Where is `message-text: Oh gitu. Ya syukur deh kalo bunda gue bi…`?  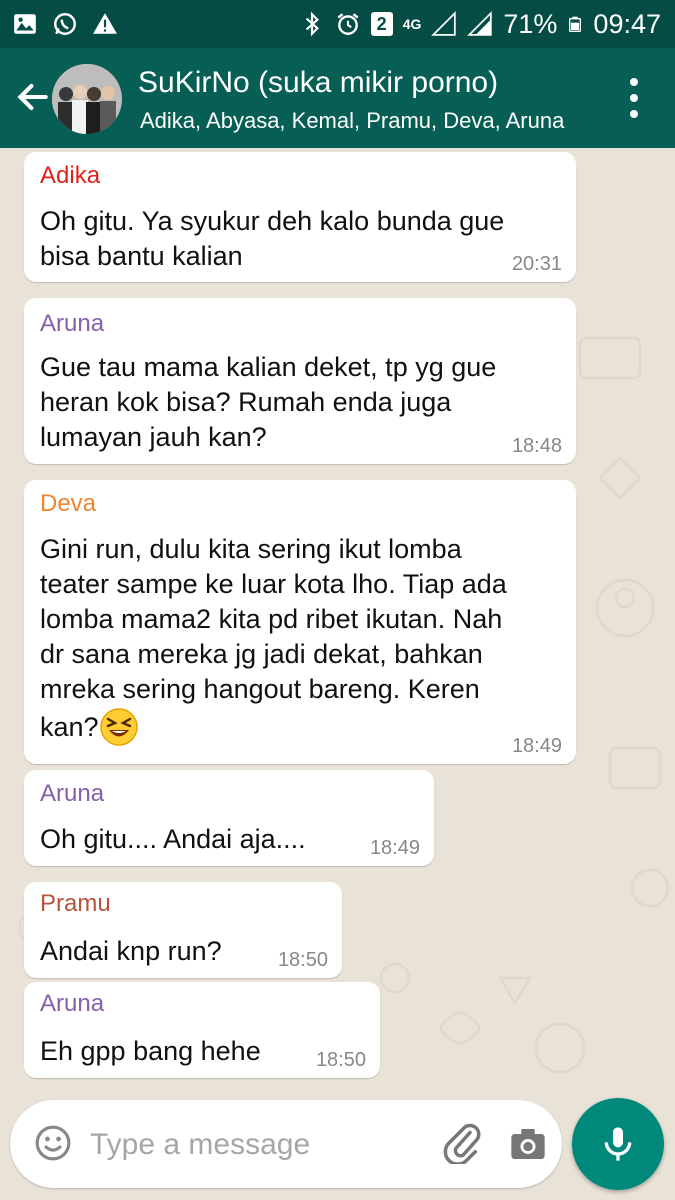
message-text: Oh gitu. Ya syukur deh kalo bunda gue bi… is located at coordinates (272, 238).